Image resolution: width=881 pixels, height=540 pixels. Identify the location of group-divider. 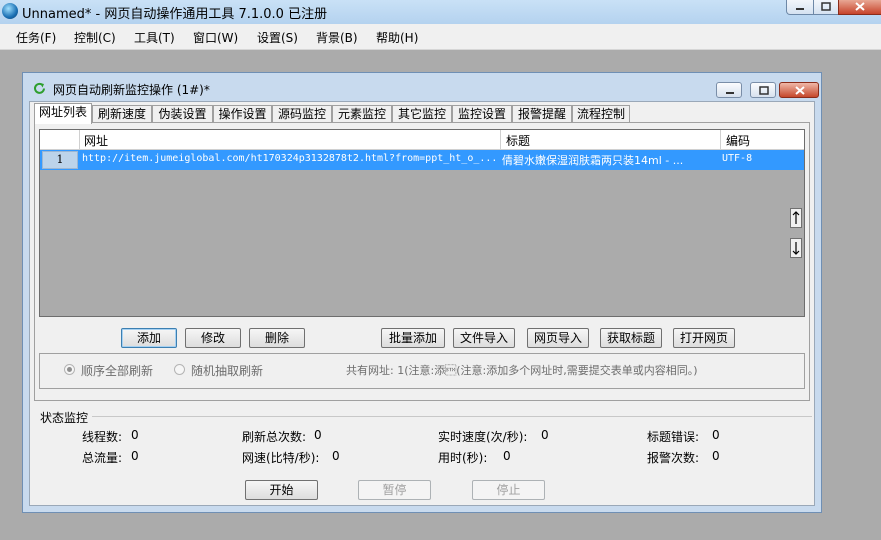
(452, 416).